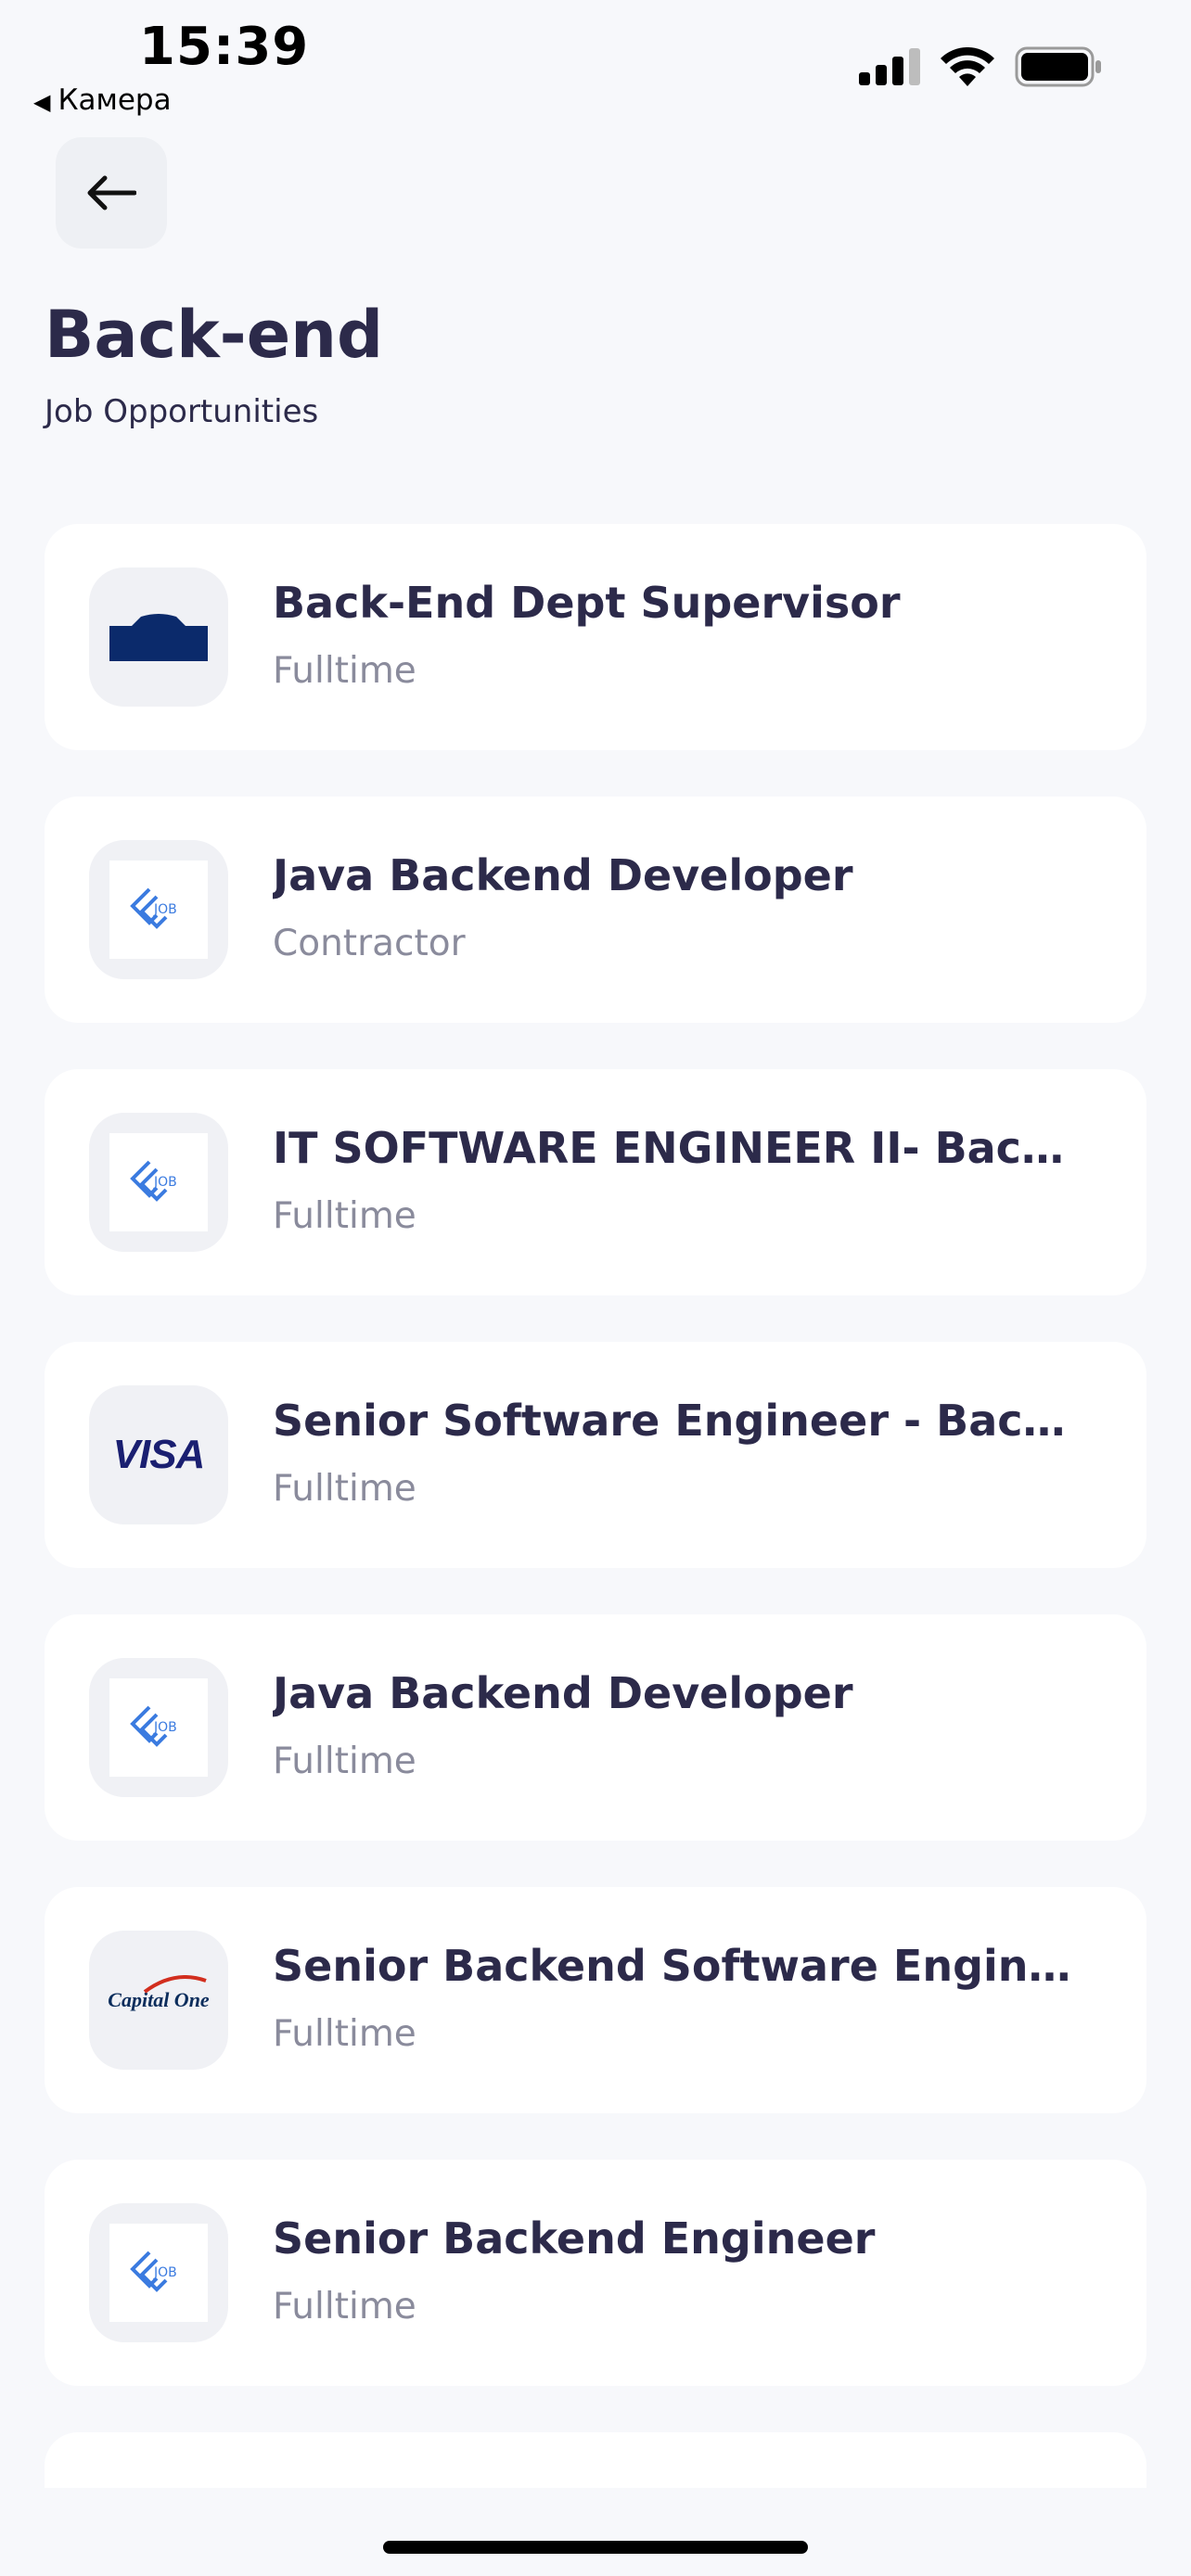 Image resolution: width=1191 pixels, height=2576 pixels. Describe the element at coordinates (175, 1984) in the screenshot. I see `capital-one-swoosh-icon` at that location.